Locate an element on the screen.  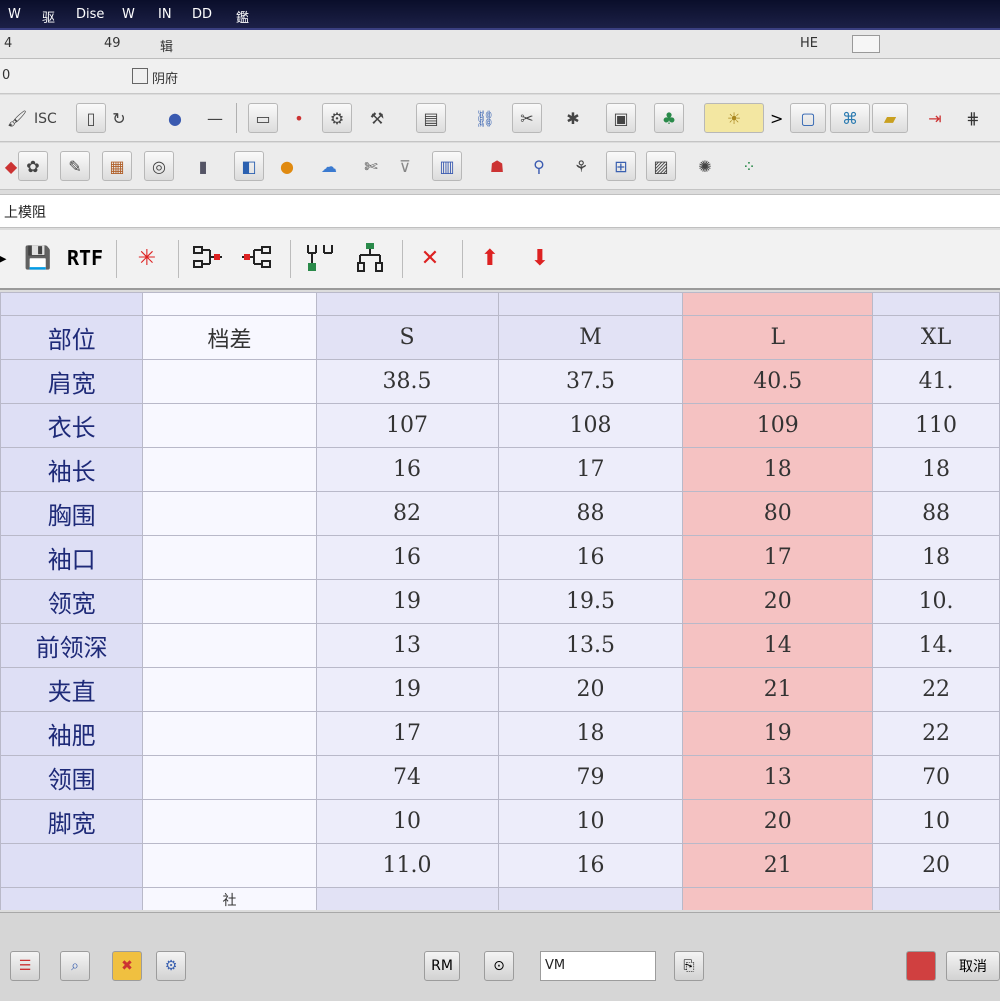
row-label: 衣长 is located at coordinates (72, 425).